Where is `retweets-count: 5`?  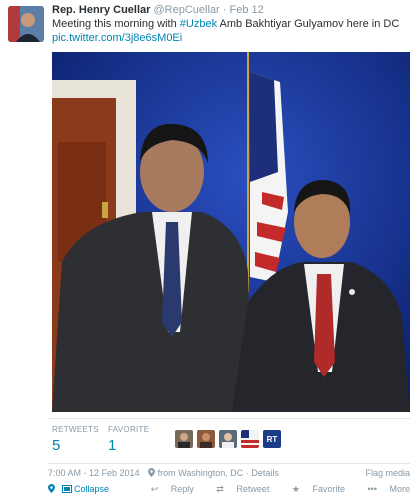
retweets-count: 5 is located at coordinates (56, 445).